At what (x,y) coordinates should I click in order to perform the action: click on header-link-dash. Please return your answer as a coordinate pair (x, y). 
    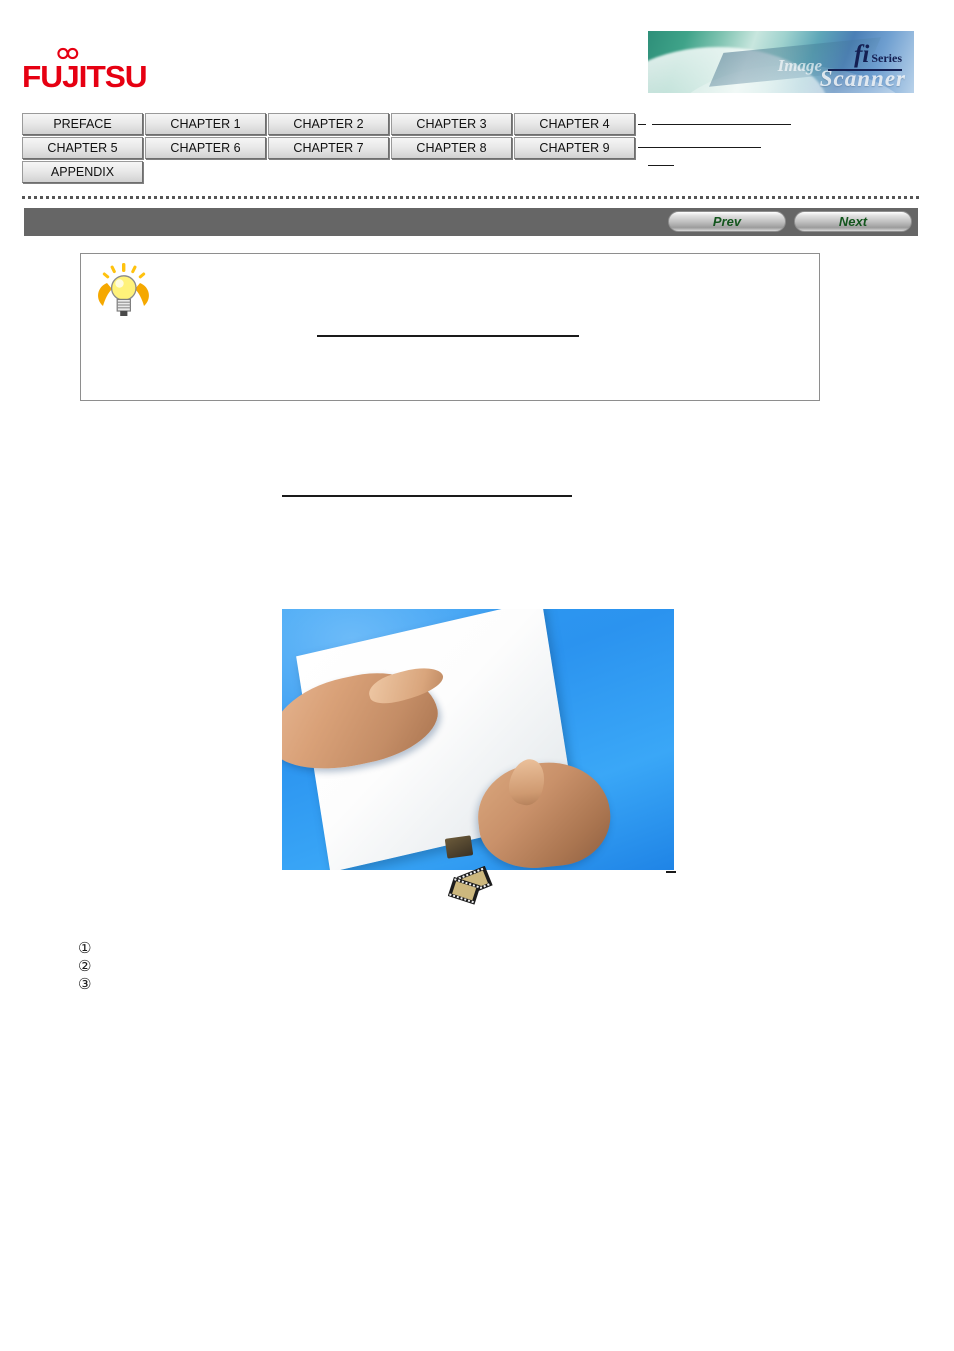
    Looking at the image, I should click on (642, 124).